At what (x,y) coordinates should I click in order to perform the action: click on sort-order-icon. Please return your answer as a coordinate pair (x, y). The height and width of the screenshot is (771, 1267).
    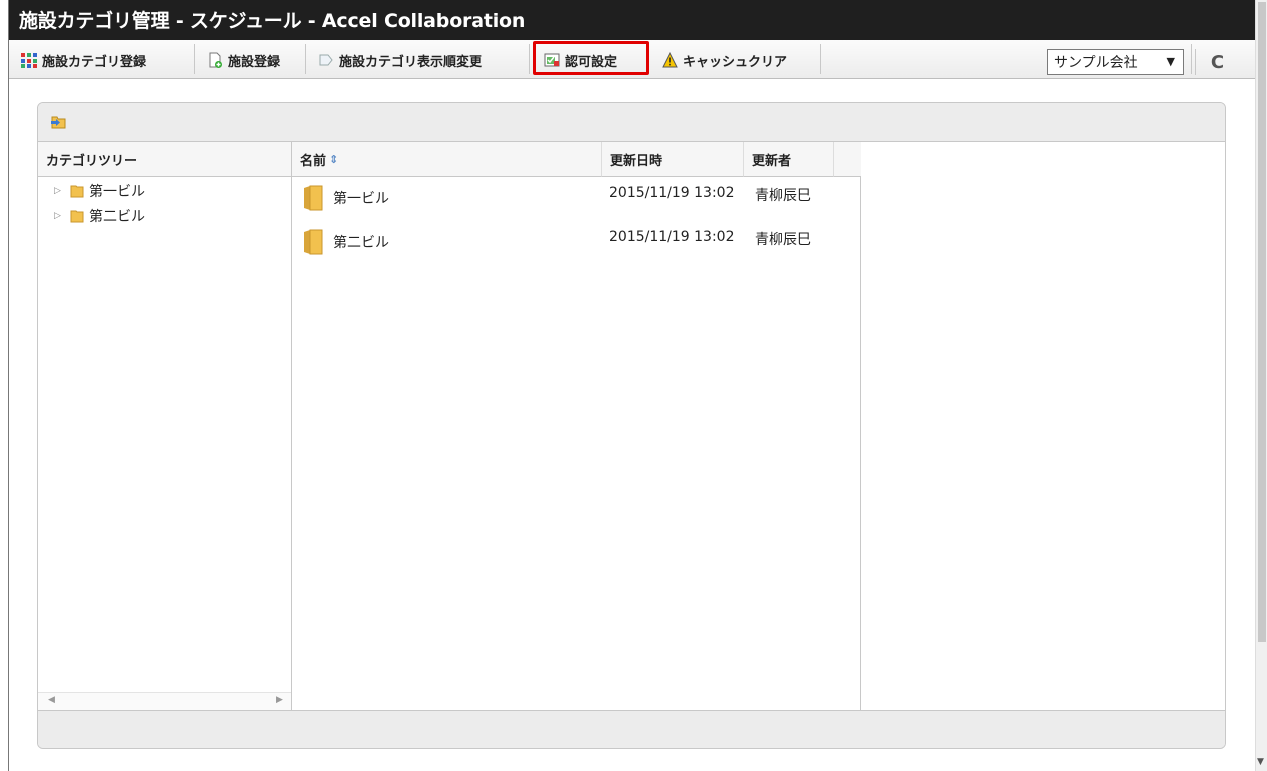
    Looking at the image, I should click on (326, 60).